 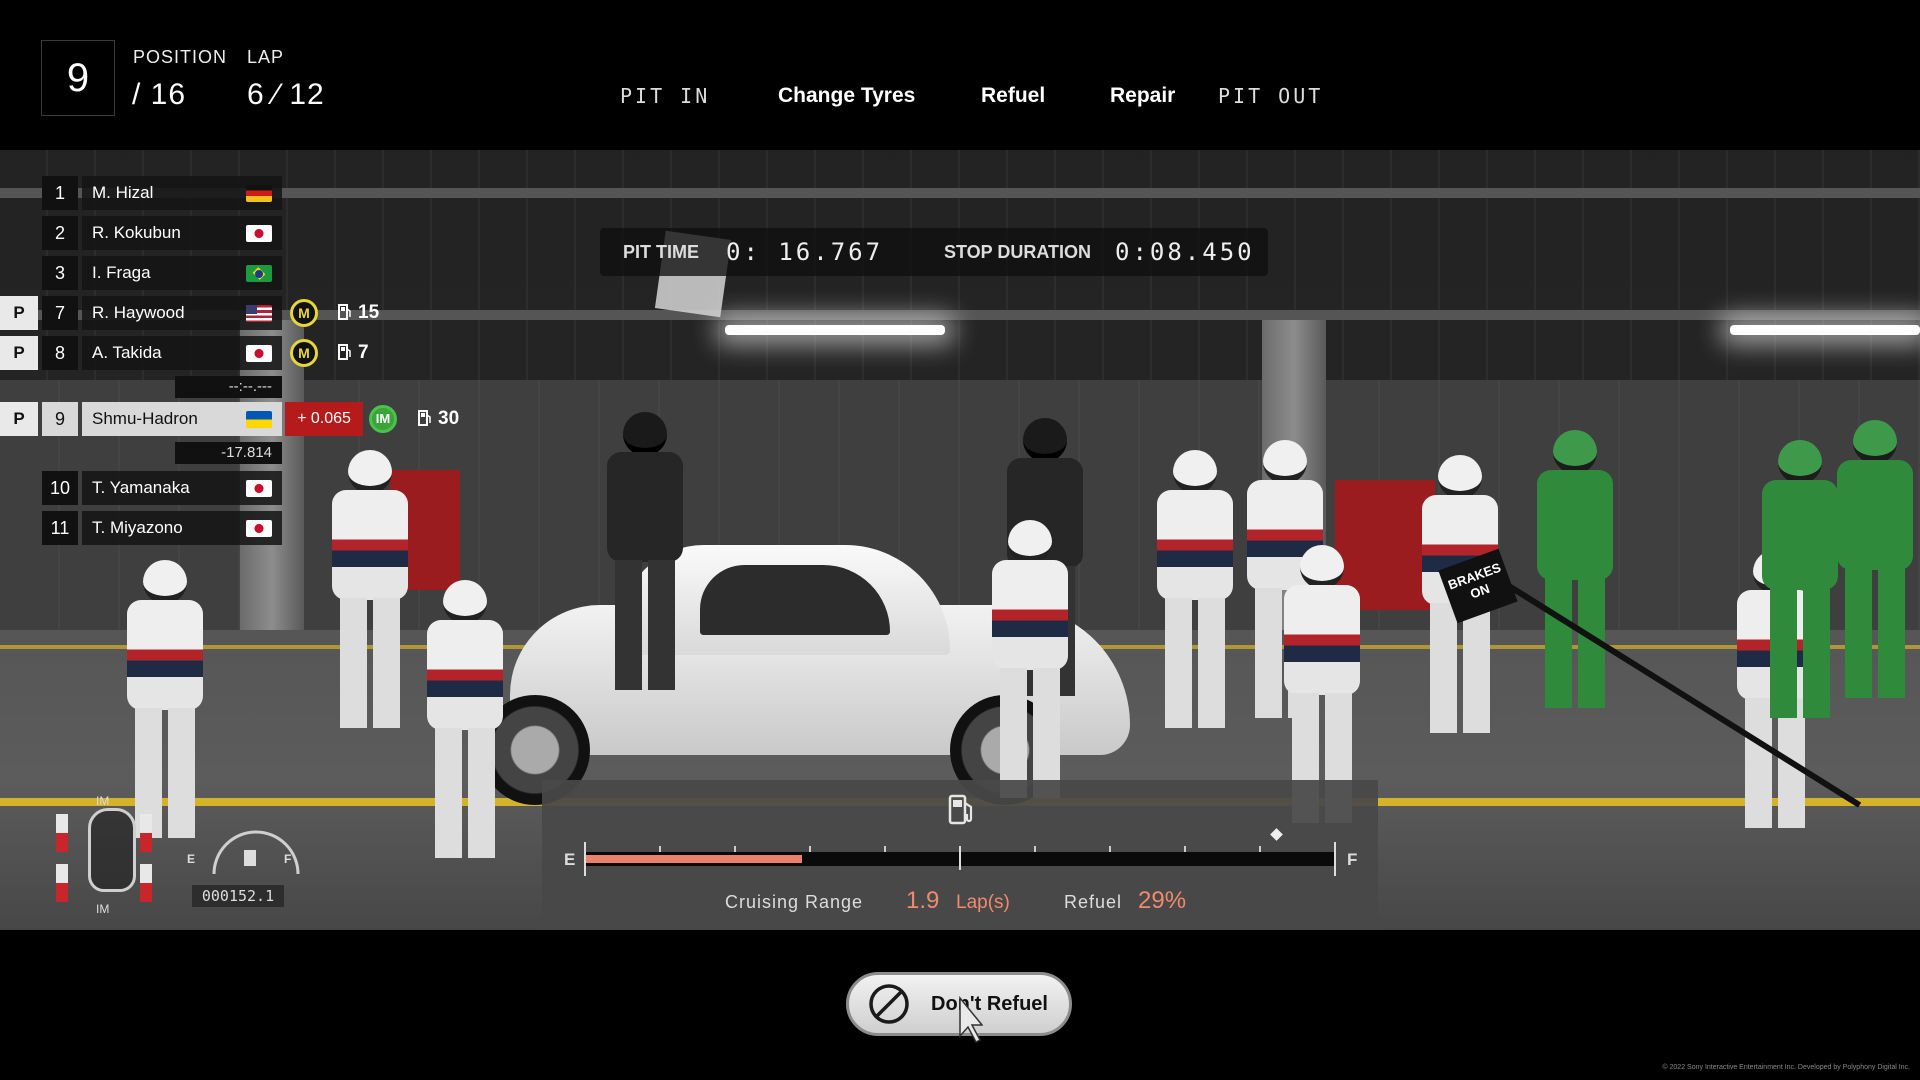 I want to click on fuel-count: 7, so click(x=353, y=353).